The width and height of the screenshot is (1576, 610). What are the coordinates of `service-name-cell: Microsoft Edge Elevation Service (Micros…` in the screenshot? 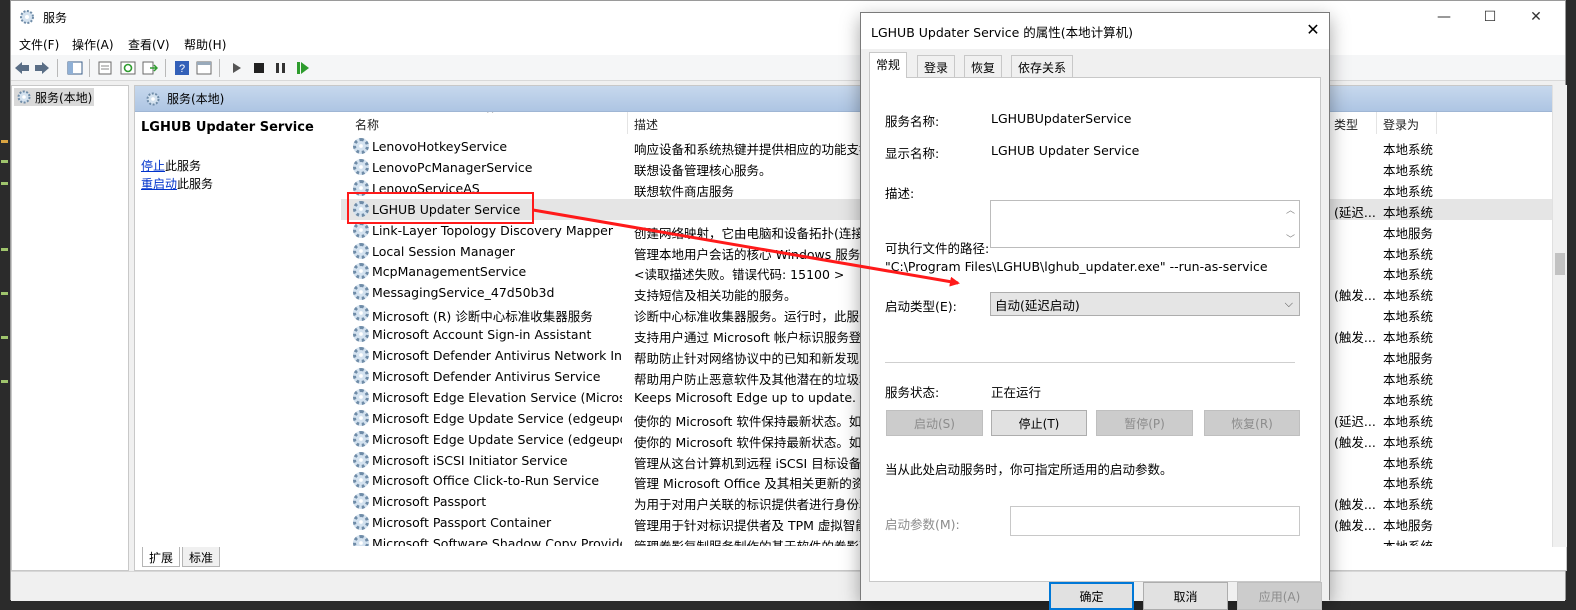 It's located at (497, 397).